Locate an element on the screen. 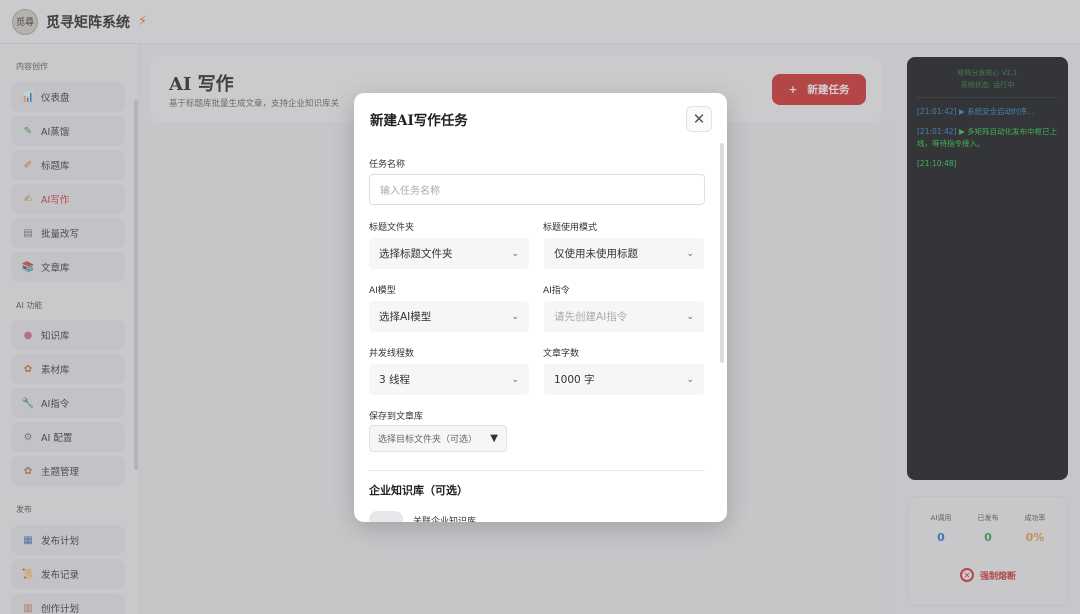 The width and height of the screenshot is (1080, 614). save-to-library-label: 保存到文章库 is located at coordinates (396, 417).